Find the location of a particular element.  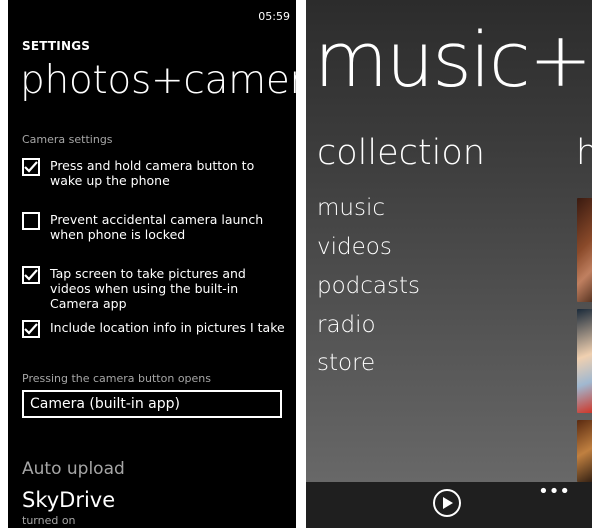

checkbox-prevent-launch is located at coordinates (31, 221).